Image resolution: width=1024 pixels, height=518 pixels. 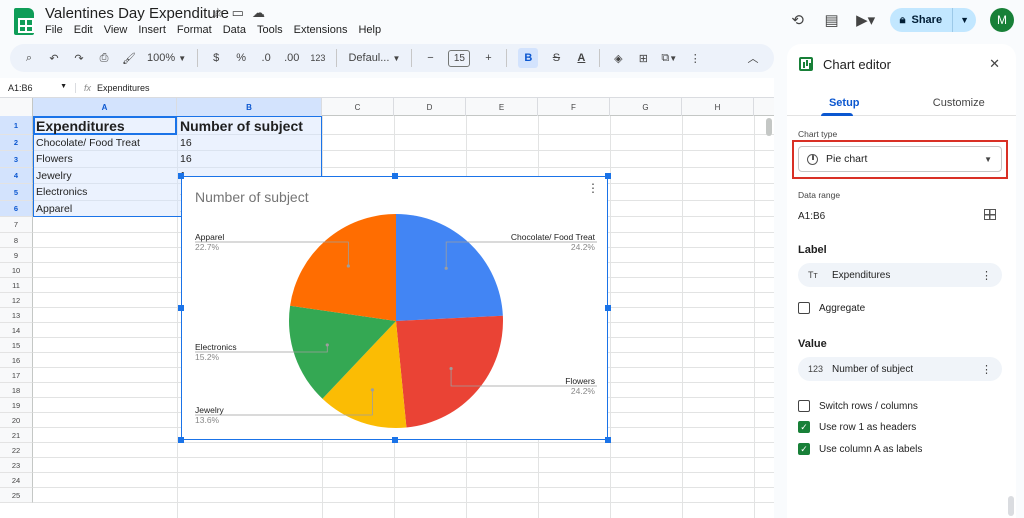 I want to click on use-col-labels-checkbox: ✓, so click(x=804, y=449).